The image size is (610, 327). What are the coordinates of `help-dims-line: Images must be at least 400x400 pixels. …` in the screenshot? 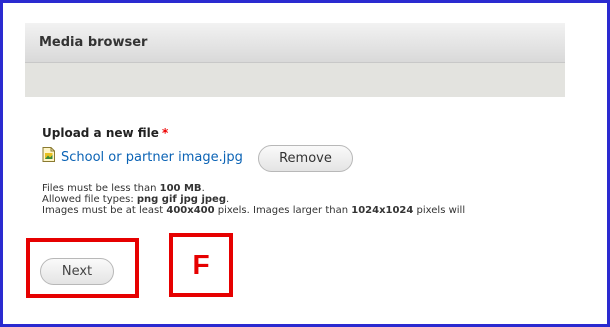 It's located at (302, 210).